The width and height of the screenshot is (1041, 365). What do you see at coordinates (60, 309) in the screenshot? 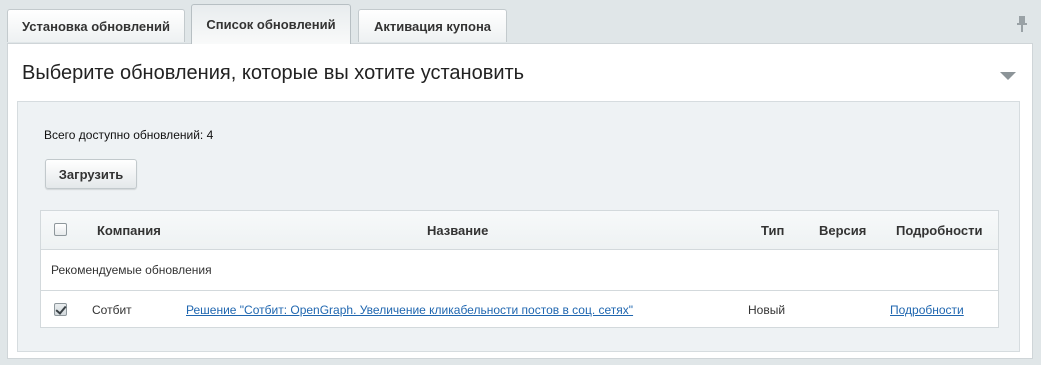
I see `row-checkbox` at bounding box center [60, 309].